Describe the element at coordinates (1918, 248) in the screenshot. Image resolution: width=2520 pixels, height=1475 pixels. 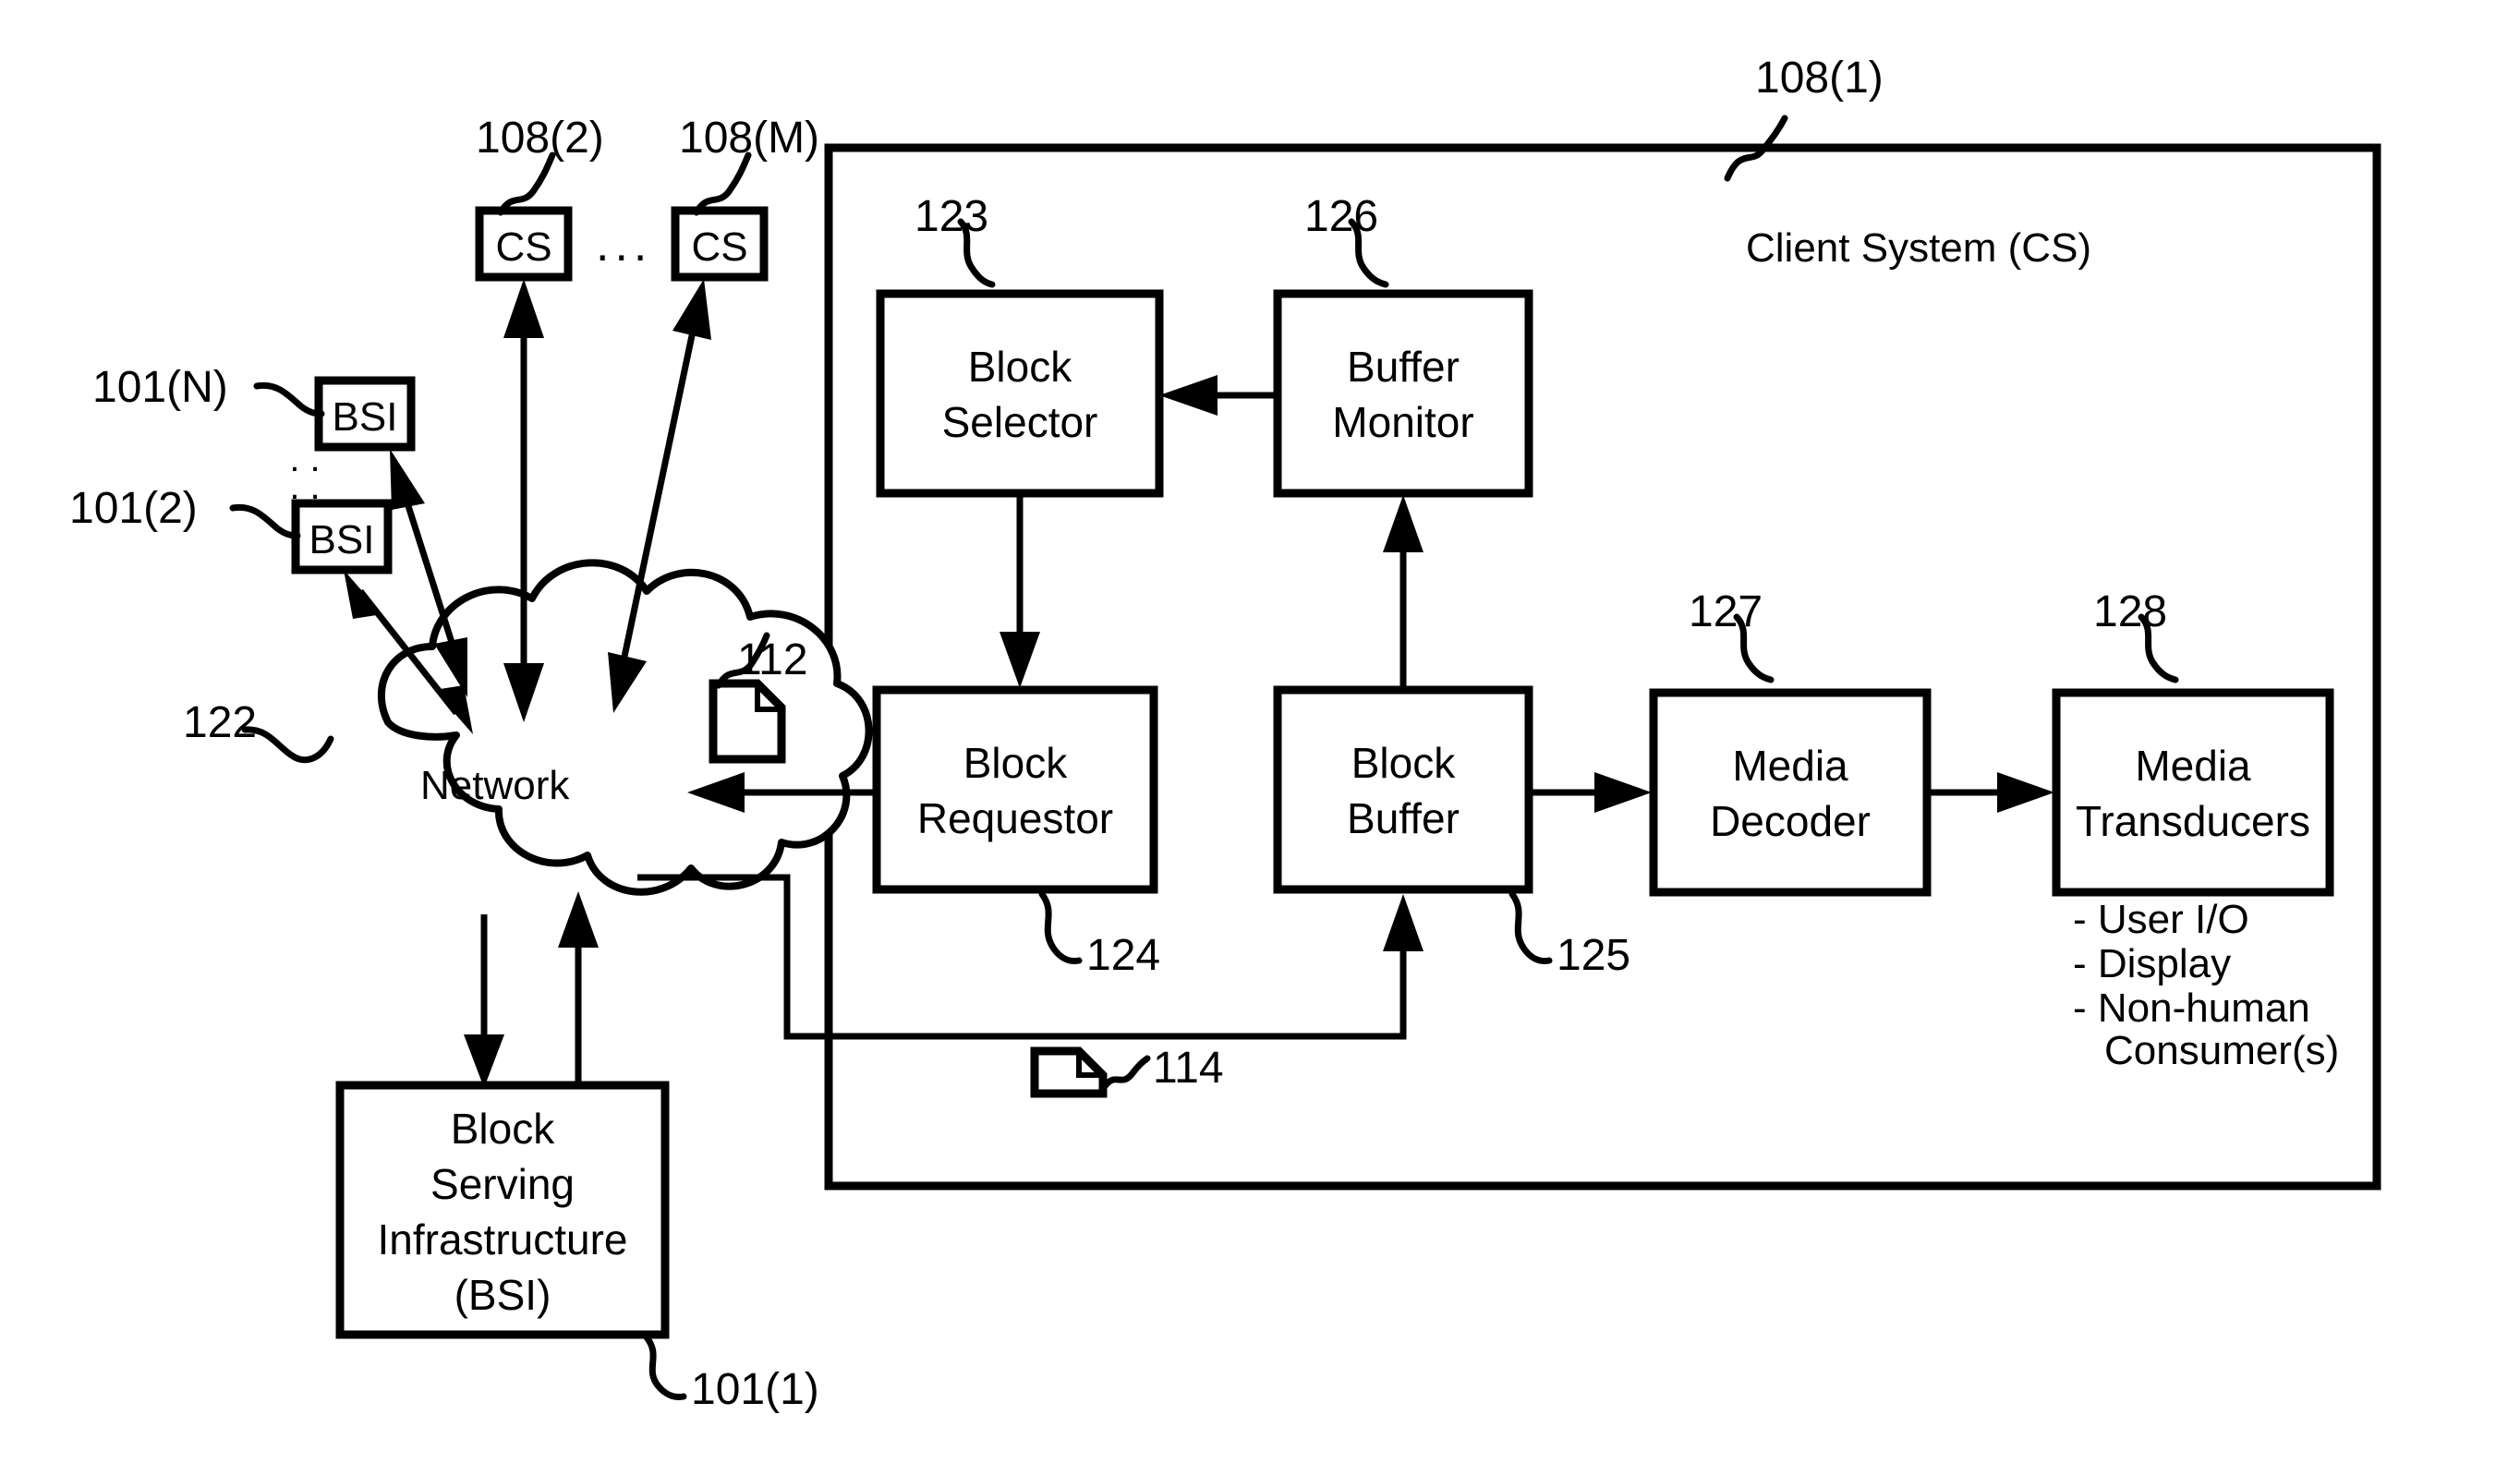
I see `client-system-title: Client System (CS)` at that location.